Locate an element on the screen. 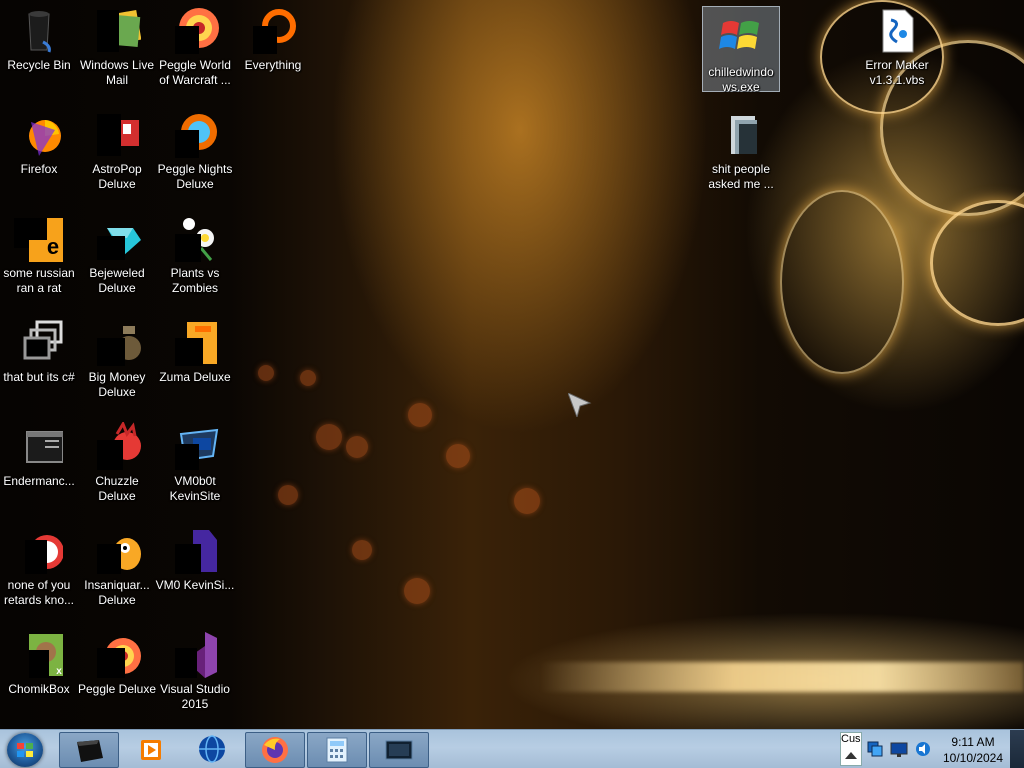  desktop-icon-chilledwindows: chilledwindows.exe is located at coordinates (741, 50).